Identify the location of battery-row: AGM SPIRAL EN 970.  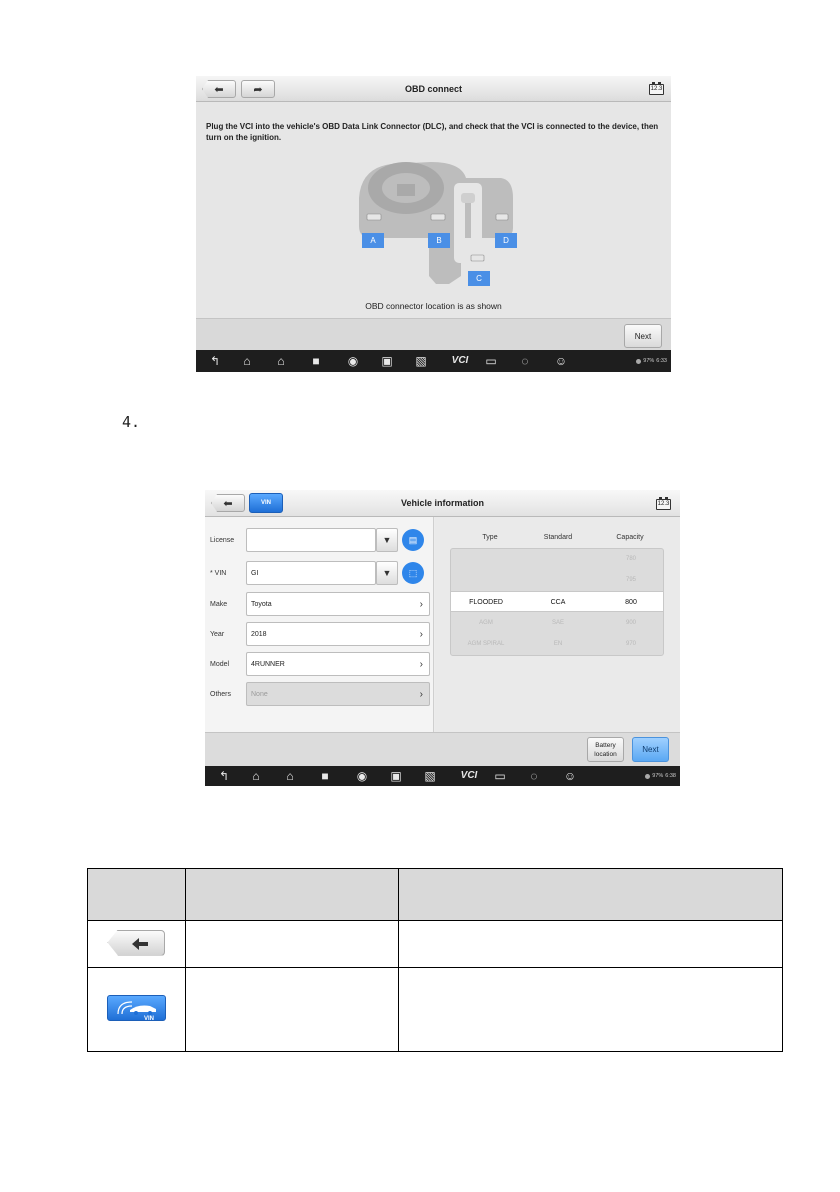
(557, 644).